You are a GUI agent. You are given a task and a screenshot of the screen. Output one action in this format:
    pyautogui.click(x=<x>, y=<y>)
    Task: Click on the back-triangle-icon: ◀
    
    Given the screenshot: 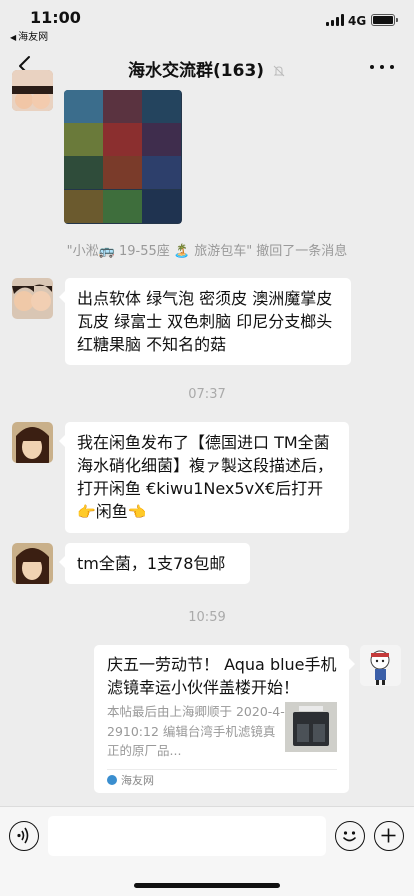 What is the action you would take?
    pyautogui.click(x=13, y=37)
    